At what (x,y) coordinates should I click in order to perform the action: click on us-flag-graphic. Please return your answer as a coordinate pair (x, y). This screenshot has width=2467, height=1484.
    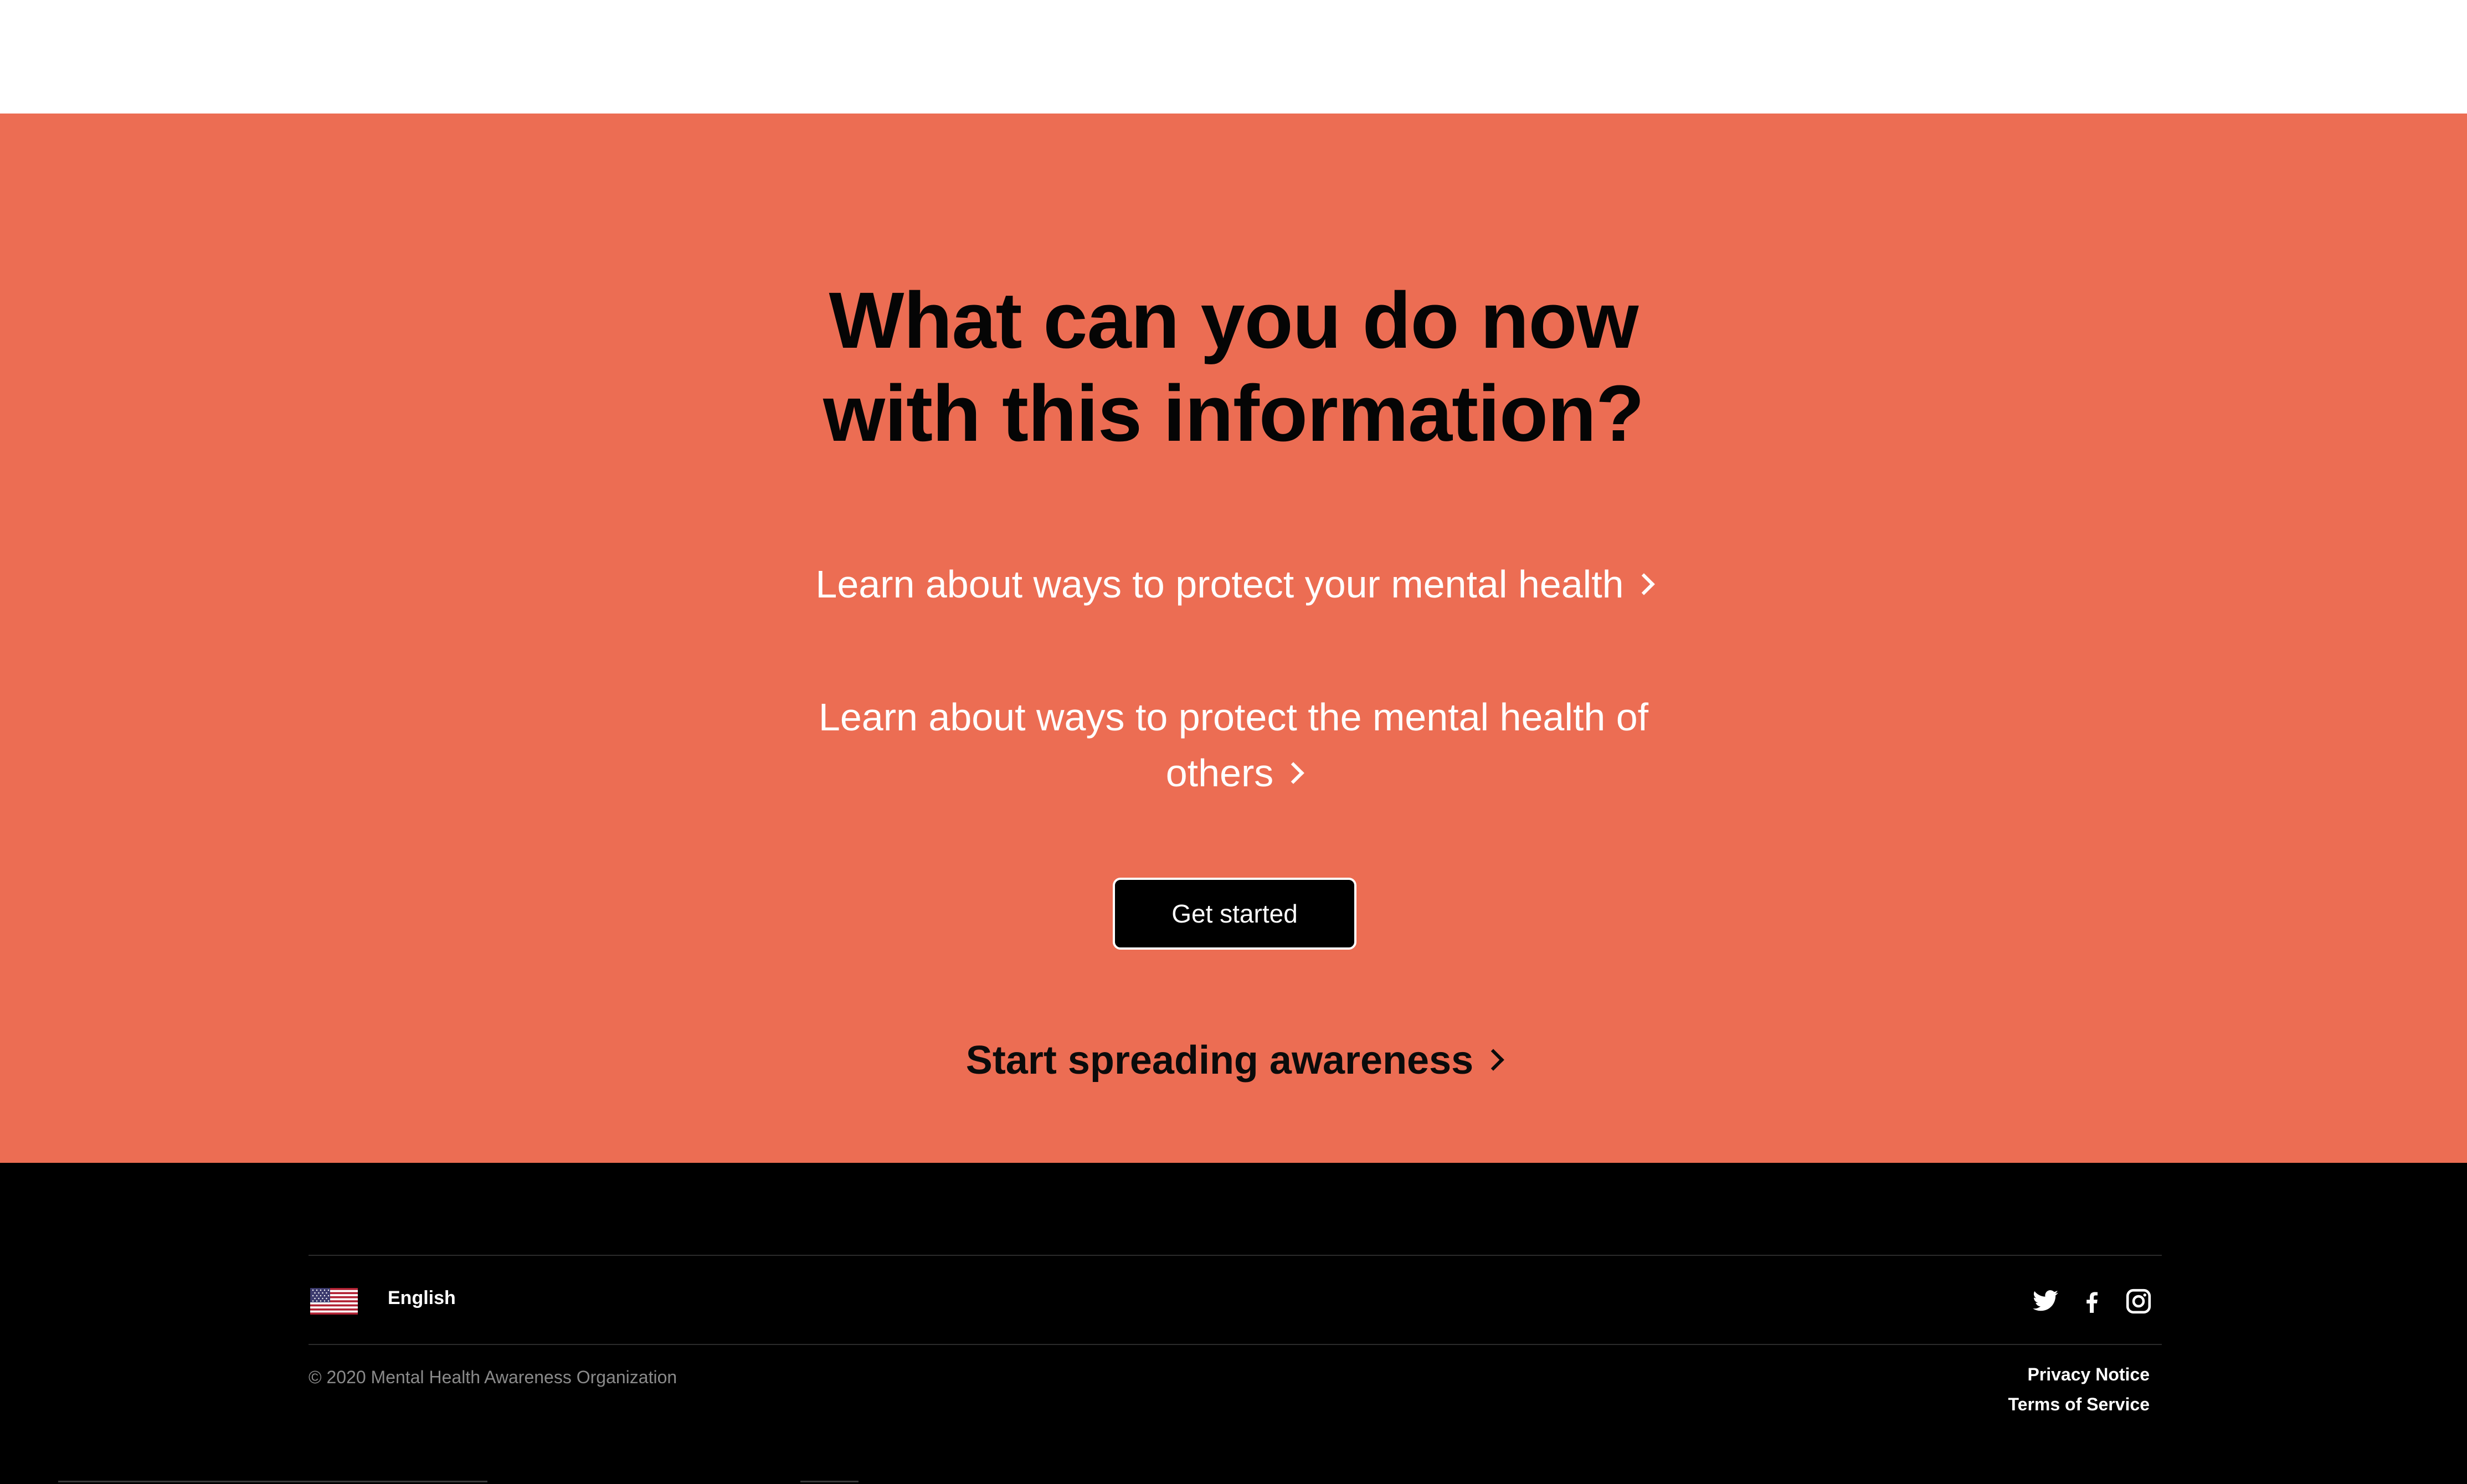
    Looking at the image, I should click on (334, 1301).